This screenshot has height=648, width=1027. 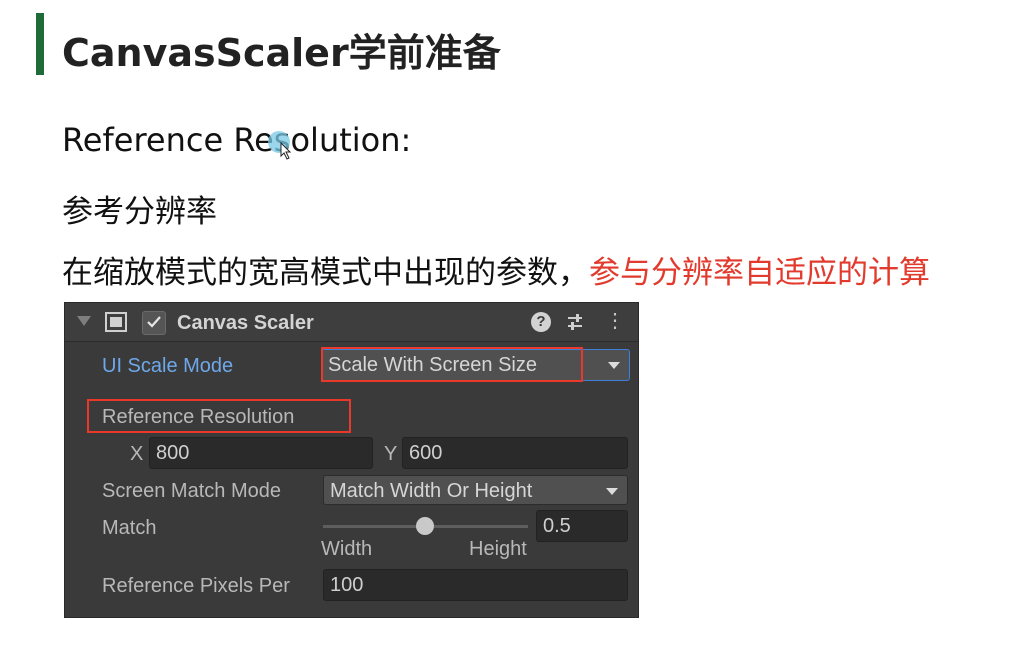 I want to click on term-description: 在缩放模式的宽高模式中出现的参数，参与分辨率自适应的计算, so click(x=496, y=269).